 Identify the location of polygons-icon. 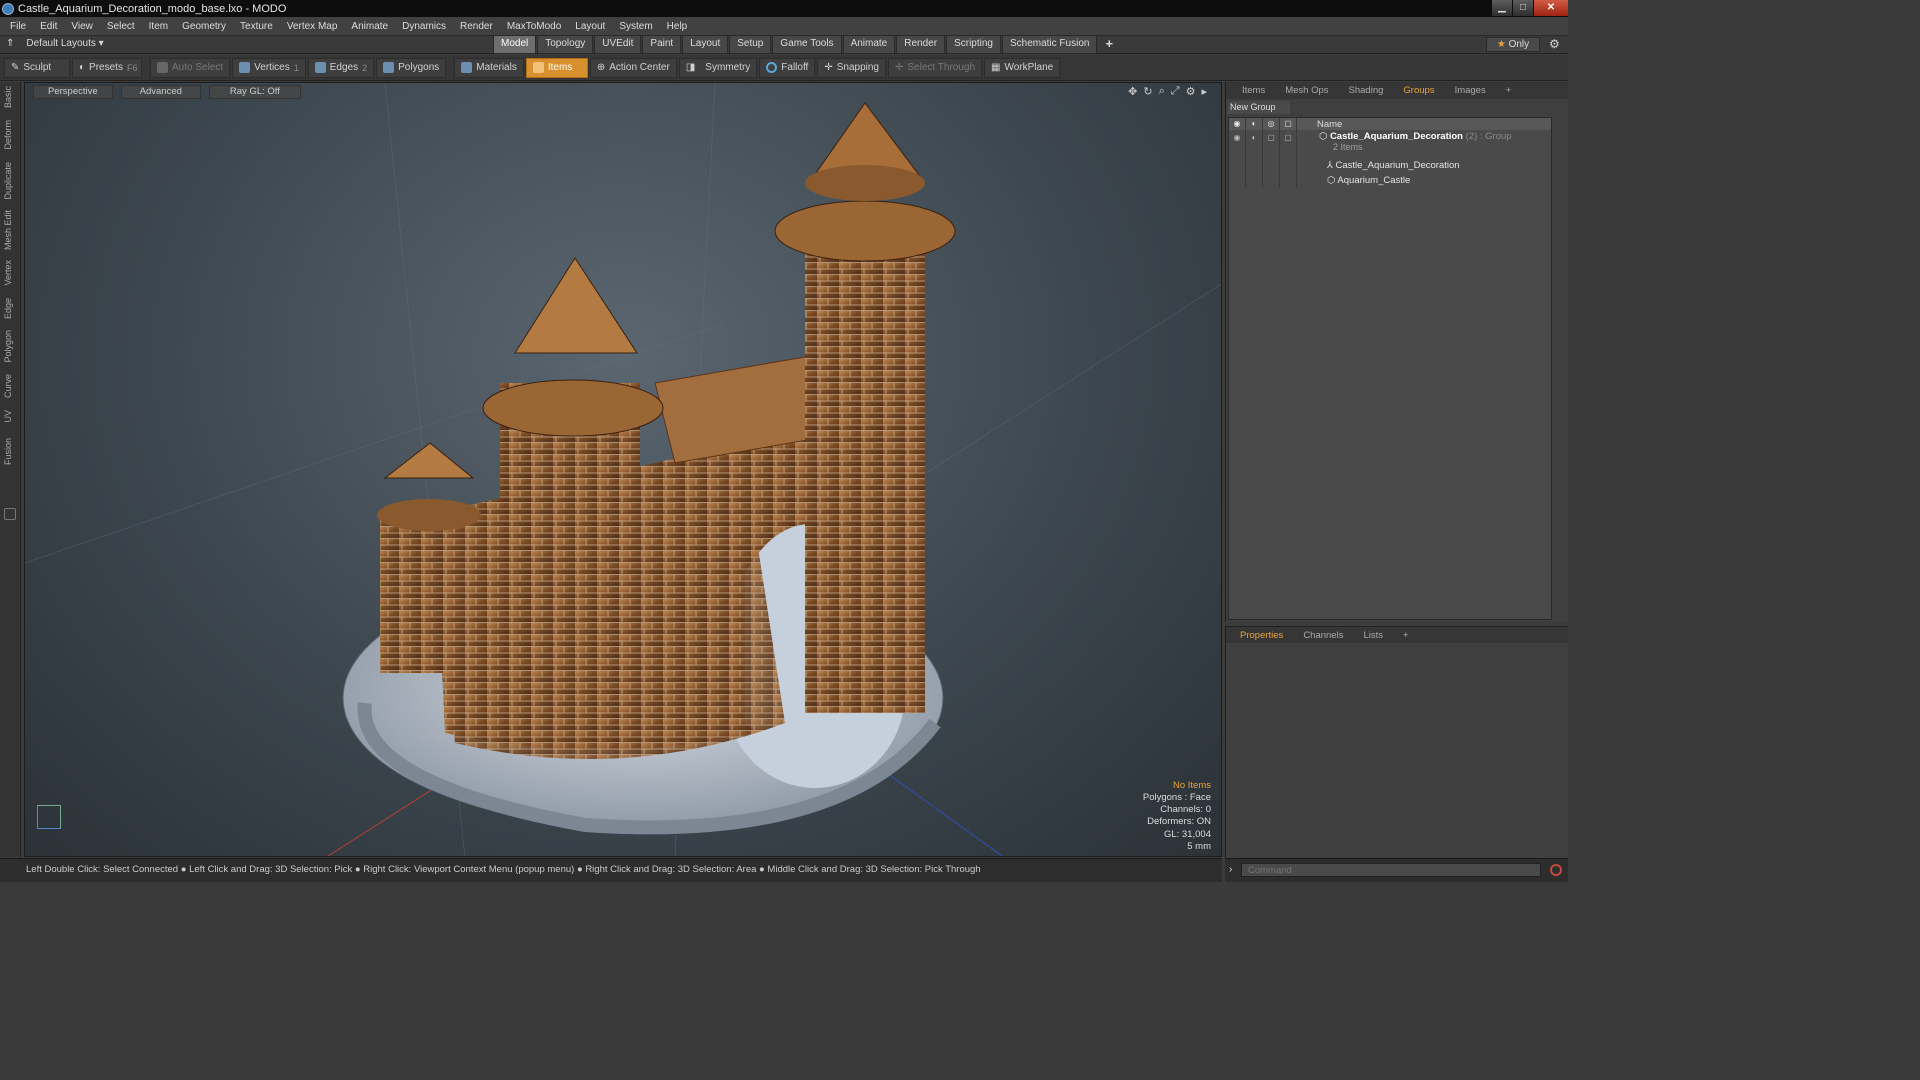
(389, 67).